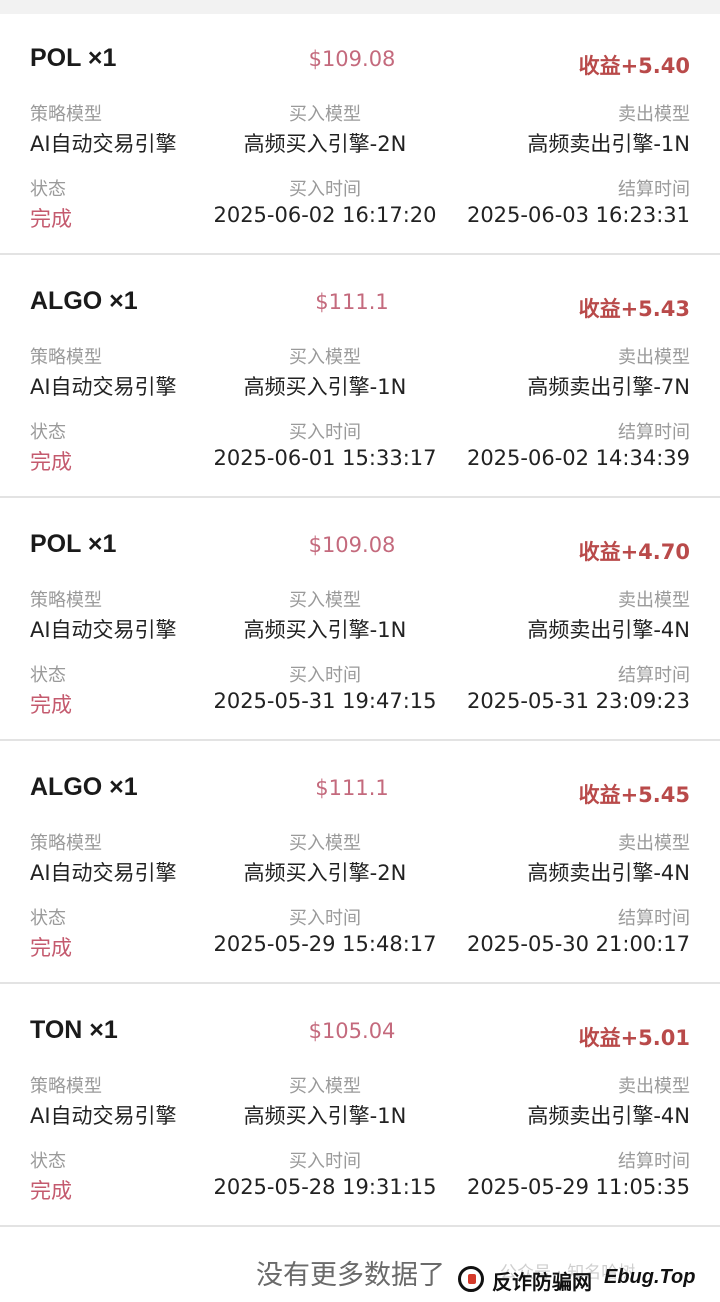 The width and height of the screenshot is (720, 1302). What do you see at coordinates (634, 309) in the screenshot?
I see `order-profit: 收益+5.43` at bounding box center [634, 309].